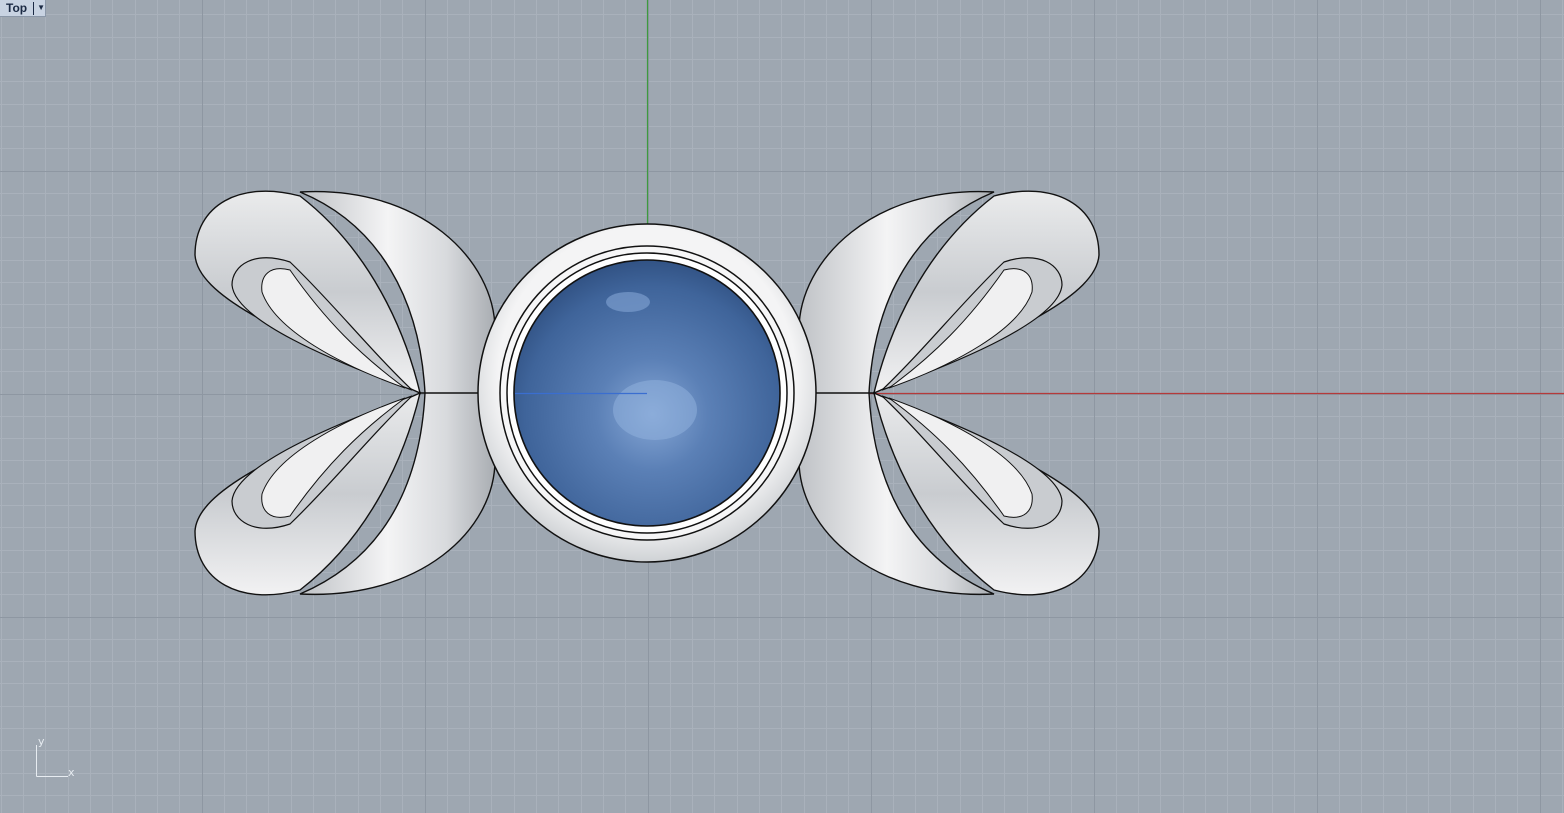 The width and height of the screenshot is (1564, 813). I want to click on axis-widget-y-label: y, so click(41, 741).